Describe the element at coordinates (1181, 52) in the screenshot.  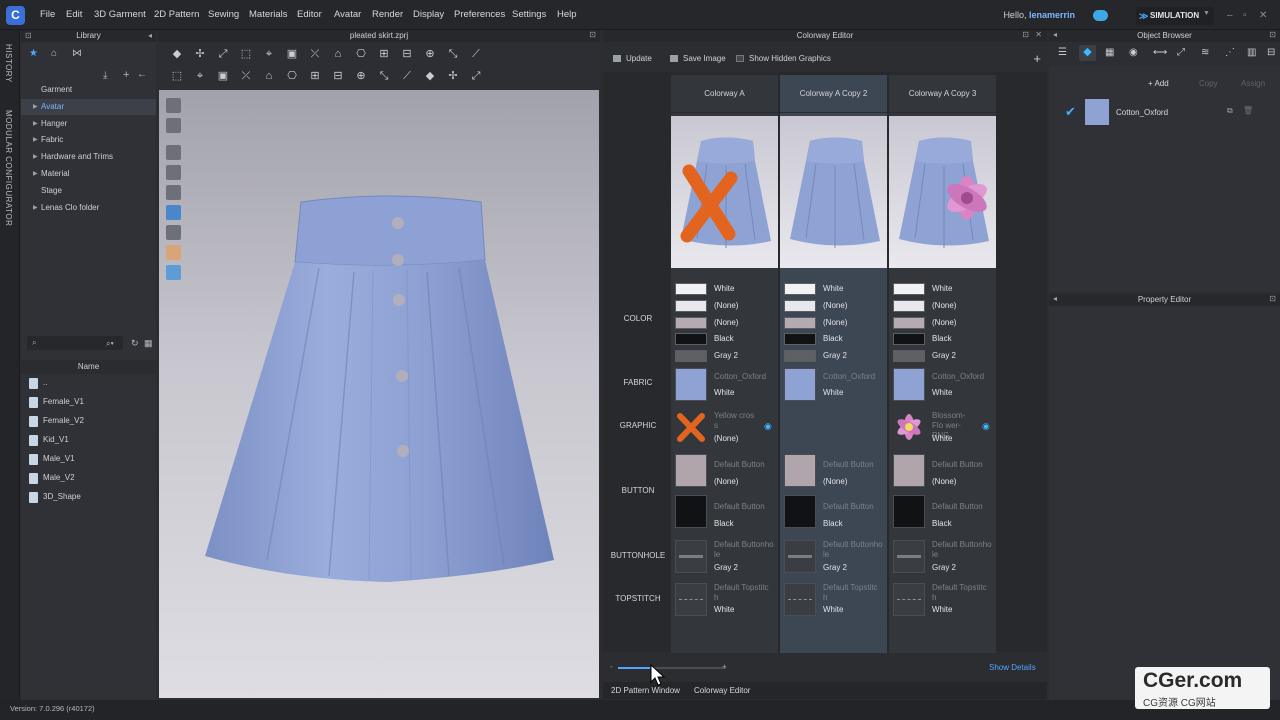
I see `topstitch-icon: ⤢` at that location.